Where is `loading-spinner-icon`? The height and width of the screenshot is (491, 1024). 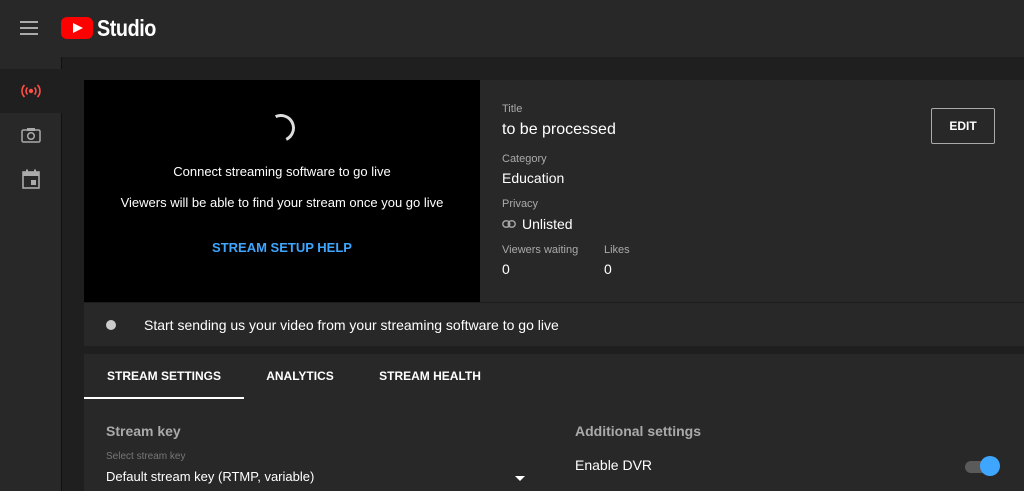
loading-spinner-icon is located at coordinates (281, 128).